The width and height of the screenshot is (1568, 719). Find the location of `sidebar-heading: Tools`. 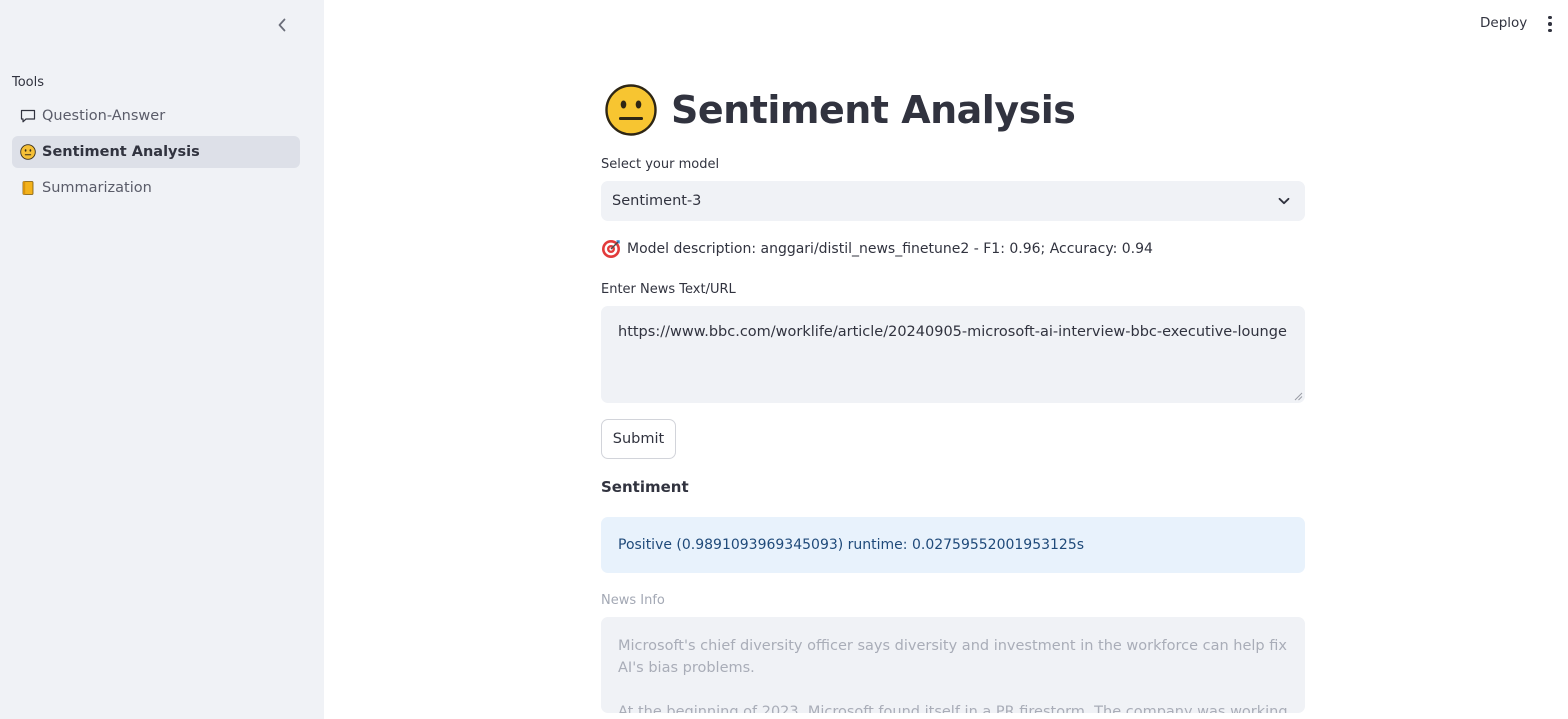

sidebar-heading: Tools is located at coordinates (28, 82).